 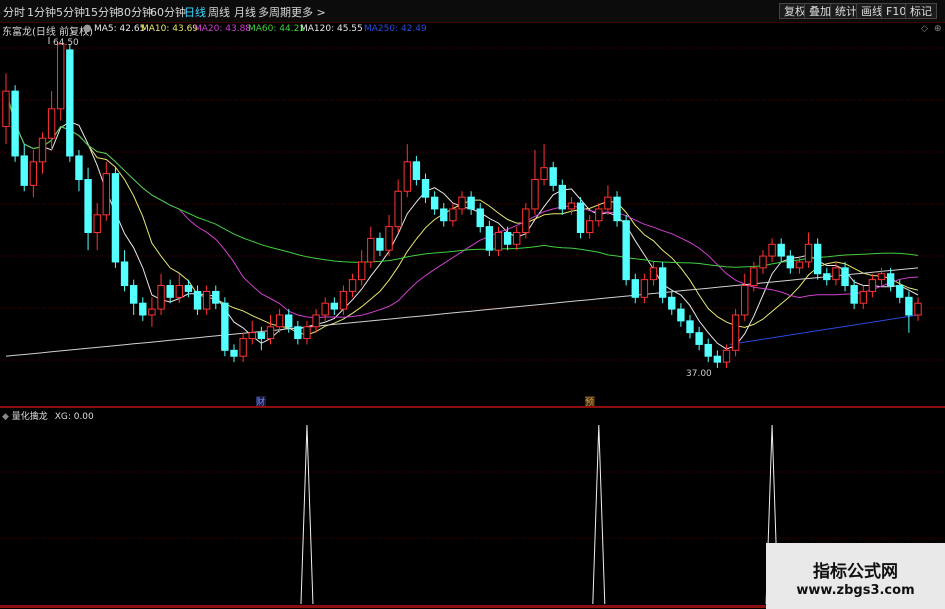 What do you see at coordinates (66, 43) in the screenshot?
I see `high-price-label: 64.50` at bounding box center [66, 43].